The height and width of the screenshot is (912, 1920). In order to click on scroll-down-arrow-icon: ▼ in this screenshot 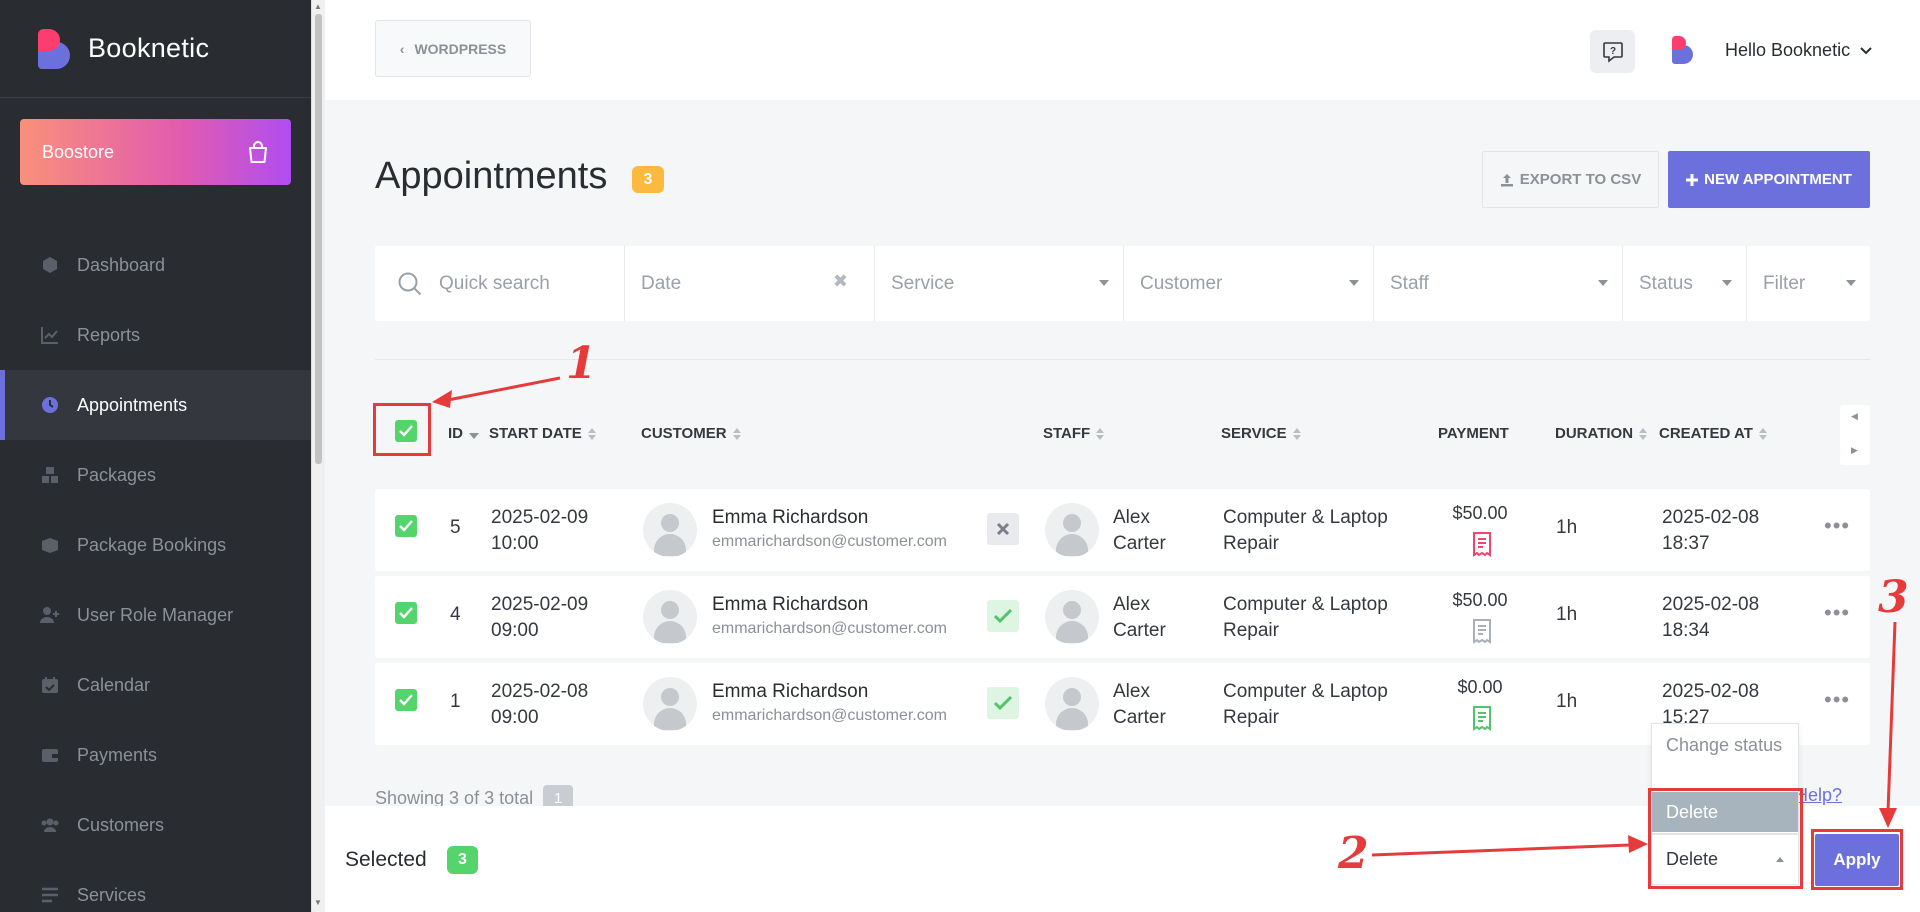, I will do `click(318, 902)`.